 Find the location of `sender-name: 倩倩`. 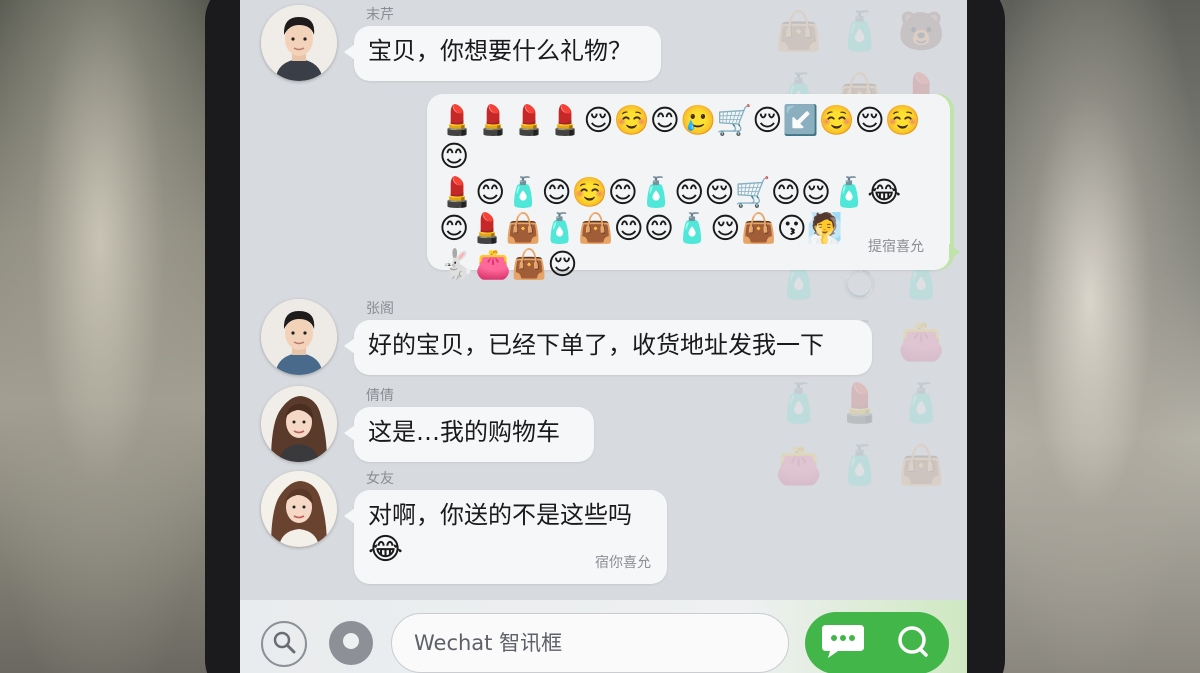

sender-name: 倩倩 is located at coordinates (380, 396).